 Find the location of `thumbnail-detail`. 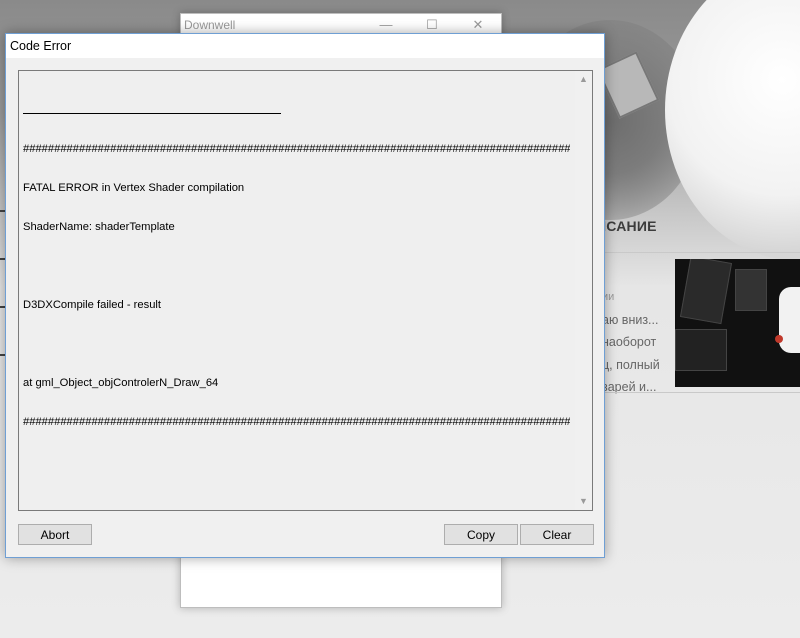

thumbnail-detail is located at coordinates (779, 339).